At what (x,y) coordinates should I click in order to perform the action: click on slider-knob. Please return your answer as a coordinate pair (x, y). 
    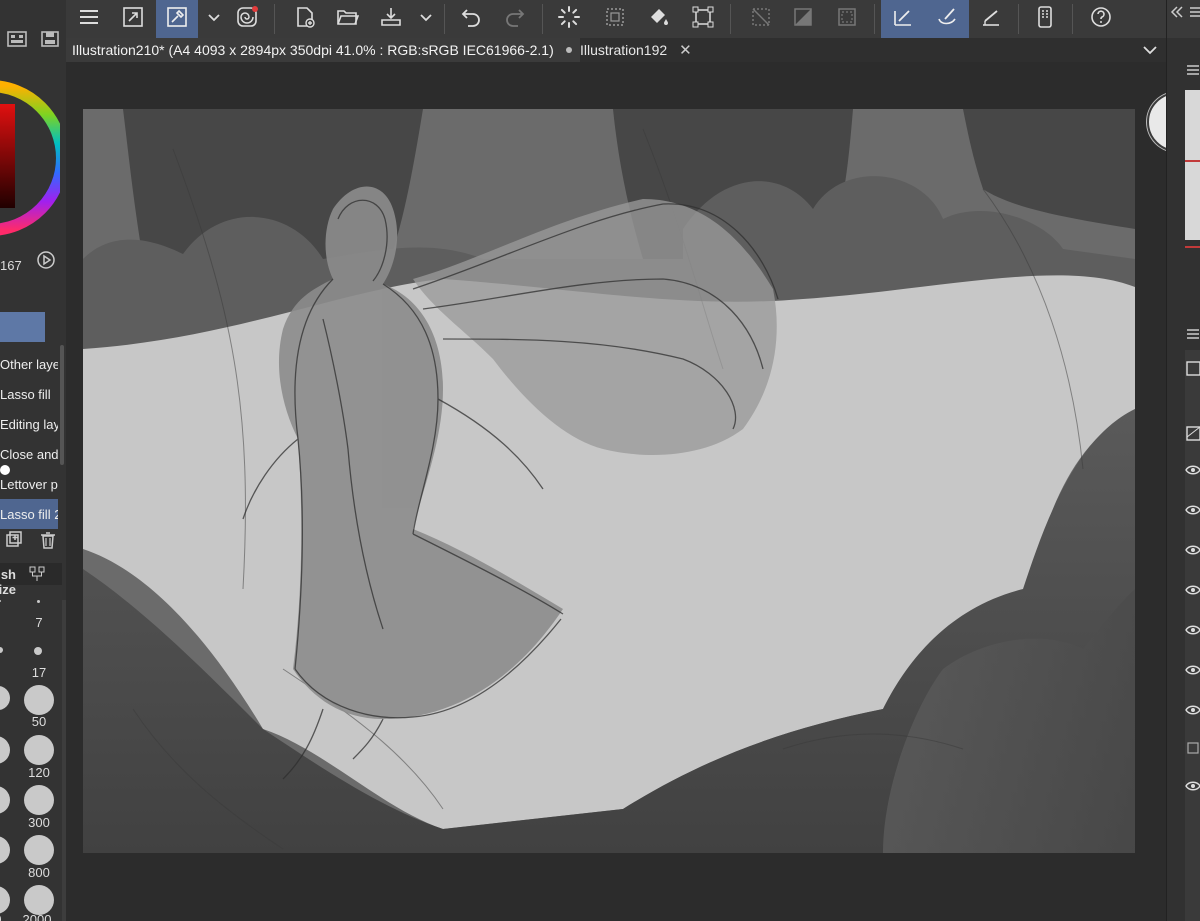
    Looking at the image, I should click on (5, 470).